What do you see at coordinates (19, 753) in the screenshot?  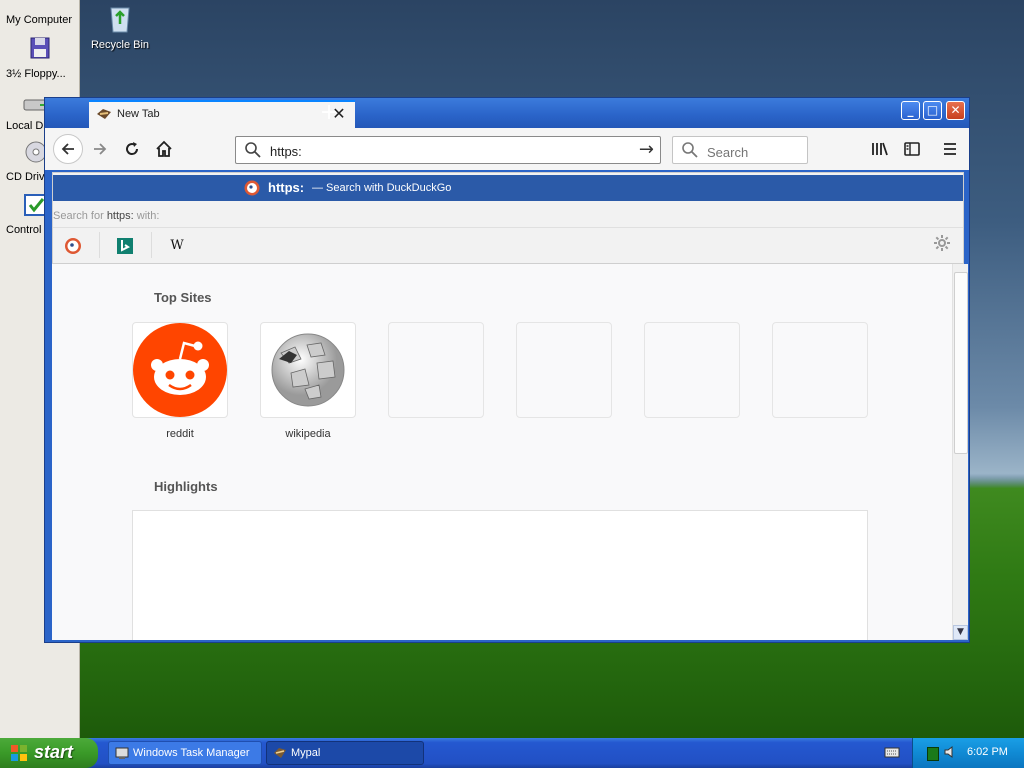 I see `windows-logo-icon` at bounding box center [19, 753].